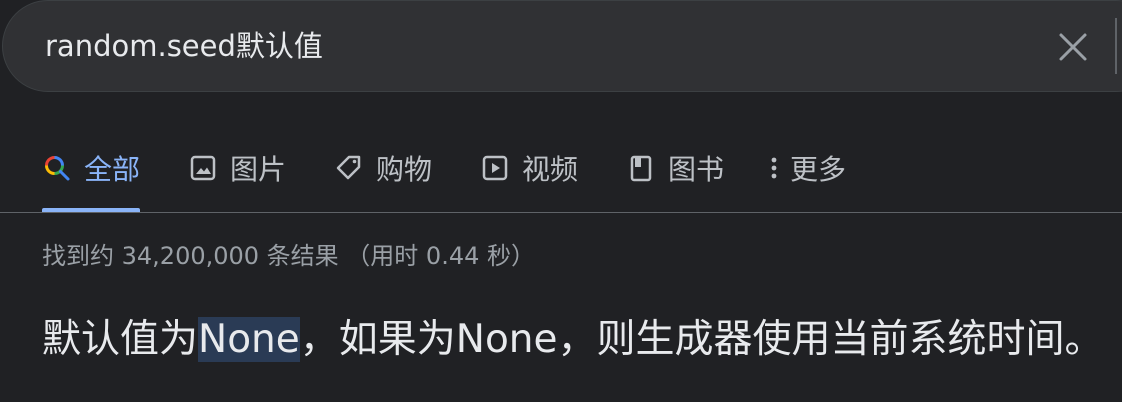 The image size is (1122, 402). What do you see at coordinates (349, 168) in the screenshot?
I see `tag-icon` at bounding box center [349, 168].